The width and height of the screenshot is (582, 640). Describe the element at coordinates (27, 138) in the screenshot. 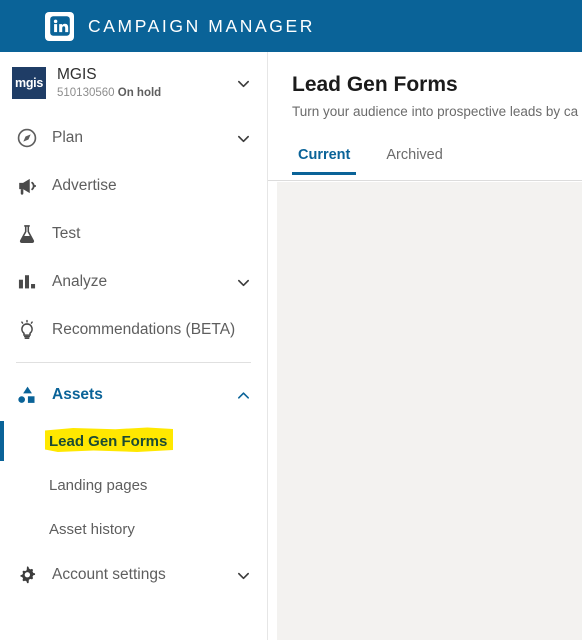

I see `compass-icon` at that location.